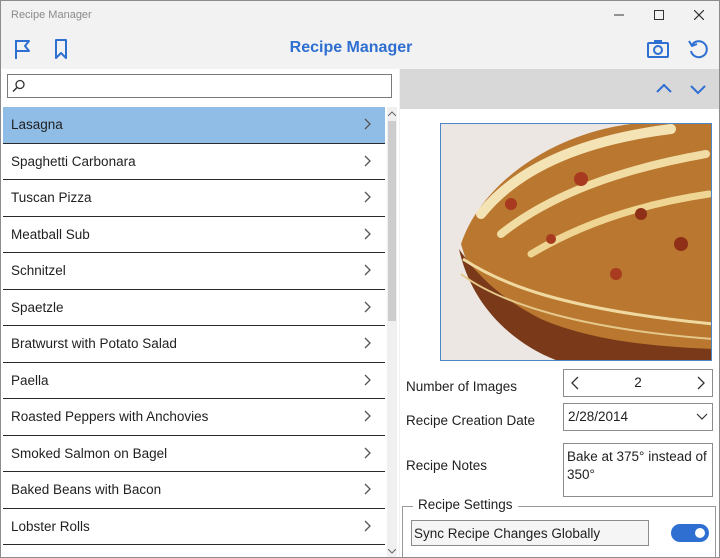 The width and height of the screenshot is (720, 558). I want to click on increment-icon, so click(700, 383).